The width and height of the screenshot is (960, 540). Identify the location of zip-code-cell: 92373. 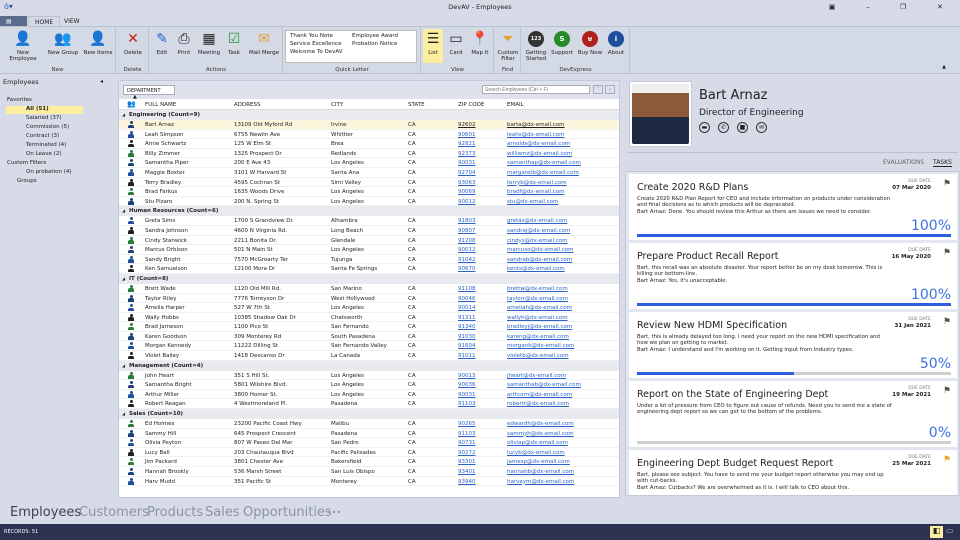
(467, 154).